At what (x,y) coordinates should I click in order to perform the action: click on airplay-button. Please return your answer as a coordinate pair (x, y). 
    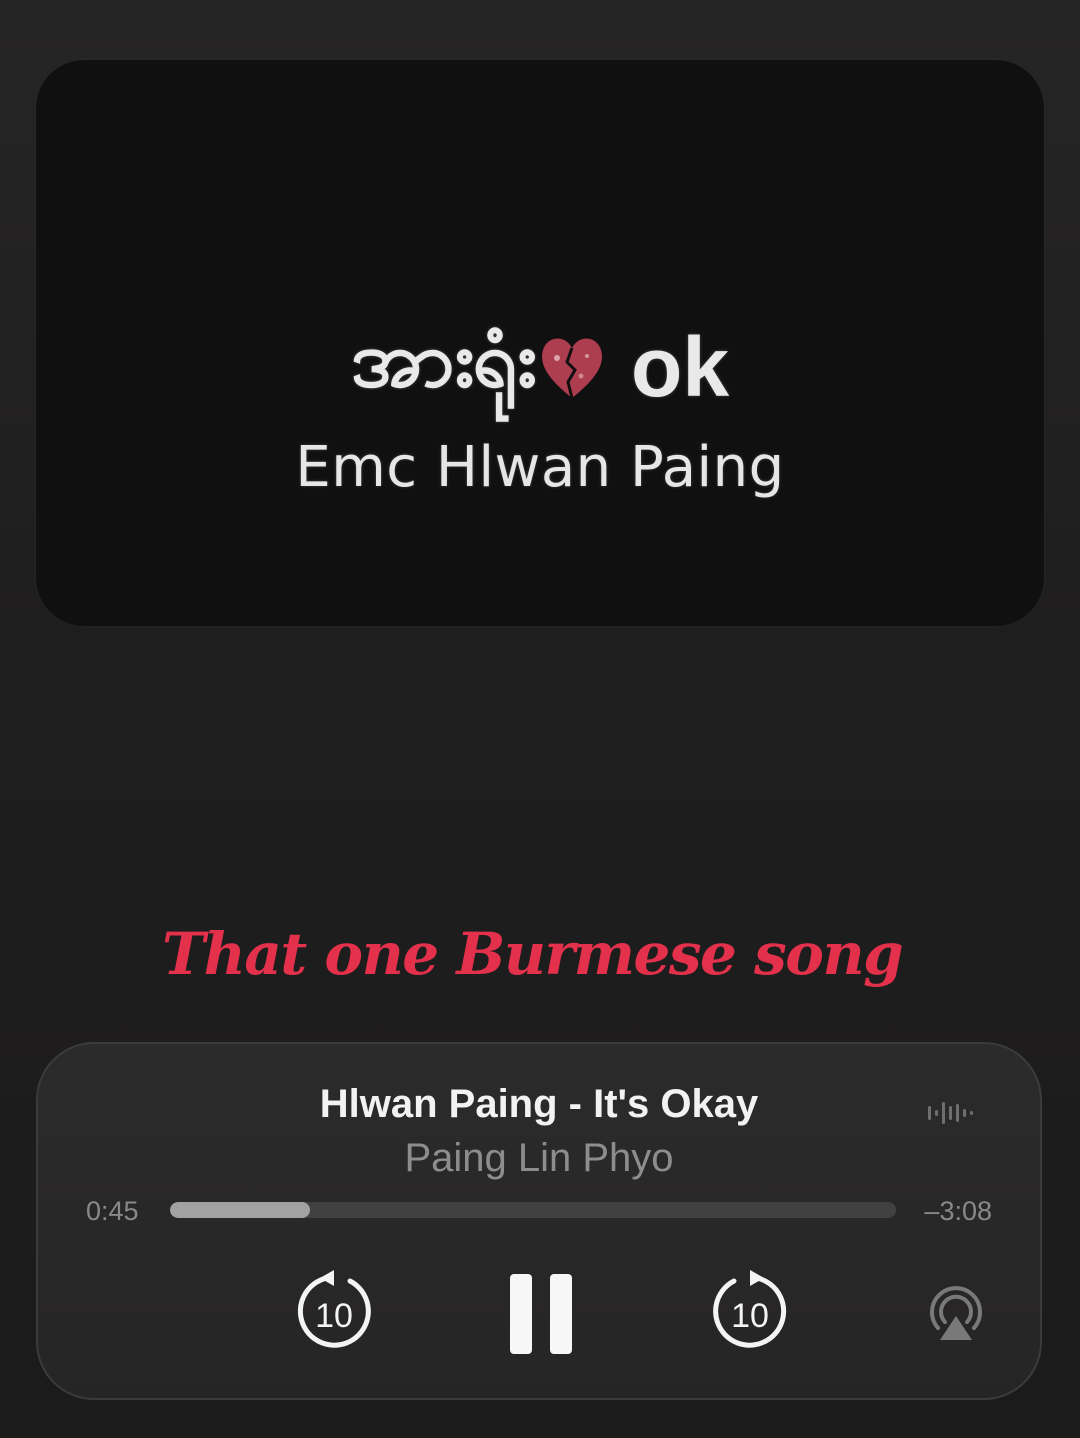
    Looking at the image, I should click on (956, 1314).